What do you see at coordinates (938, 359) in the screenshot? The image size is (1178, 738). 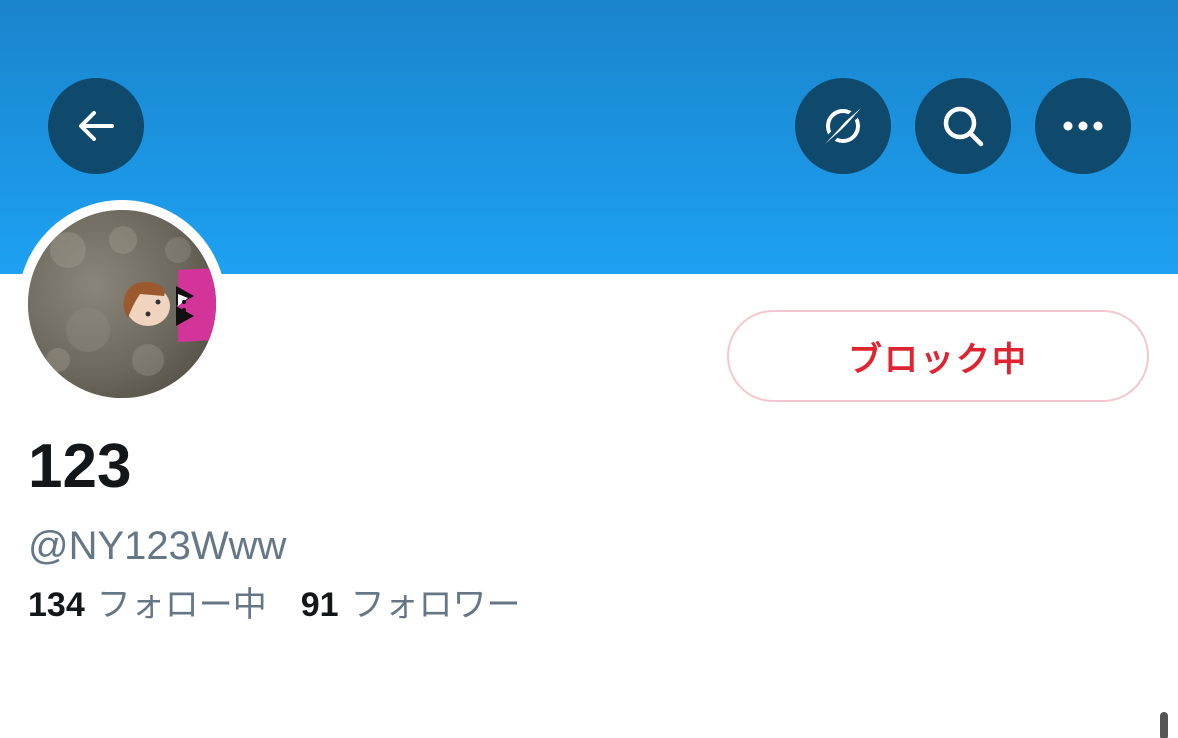 I see `blocked-button-label: ブロック中` at bounding box center [938, 359].